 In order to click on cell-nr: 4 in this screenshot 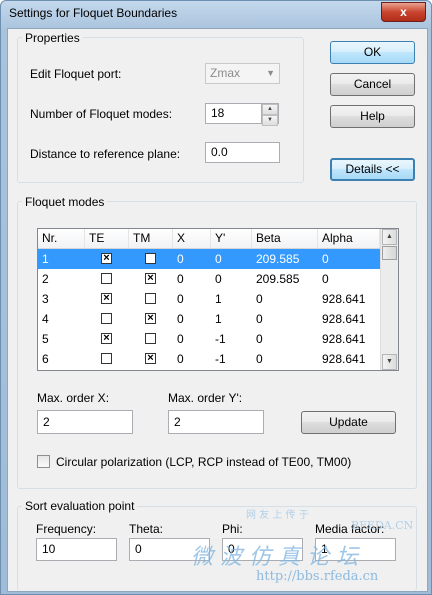, I will do `click(45, 319)`.